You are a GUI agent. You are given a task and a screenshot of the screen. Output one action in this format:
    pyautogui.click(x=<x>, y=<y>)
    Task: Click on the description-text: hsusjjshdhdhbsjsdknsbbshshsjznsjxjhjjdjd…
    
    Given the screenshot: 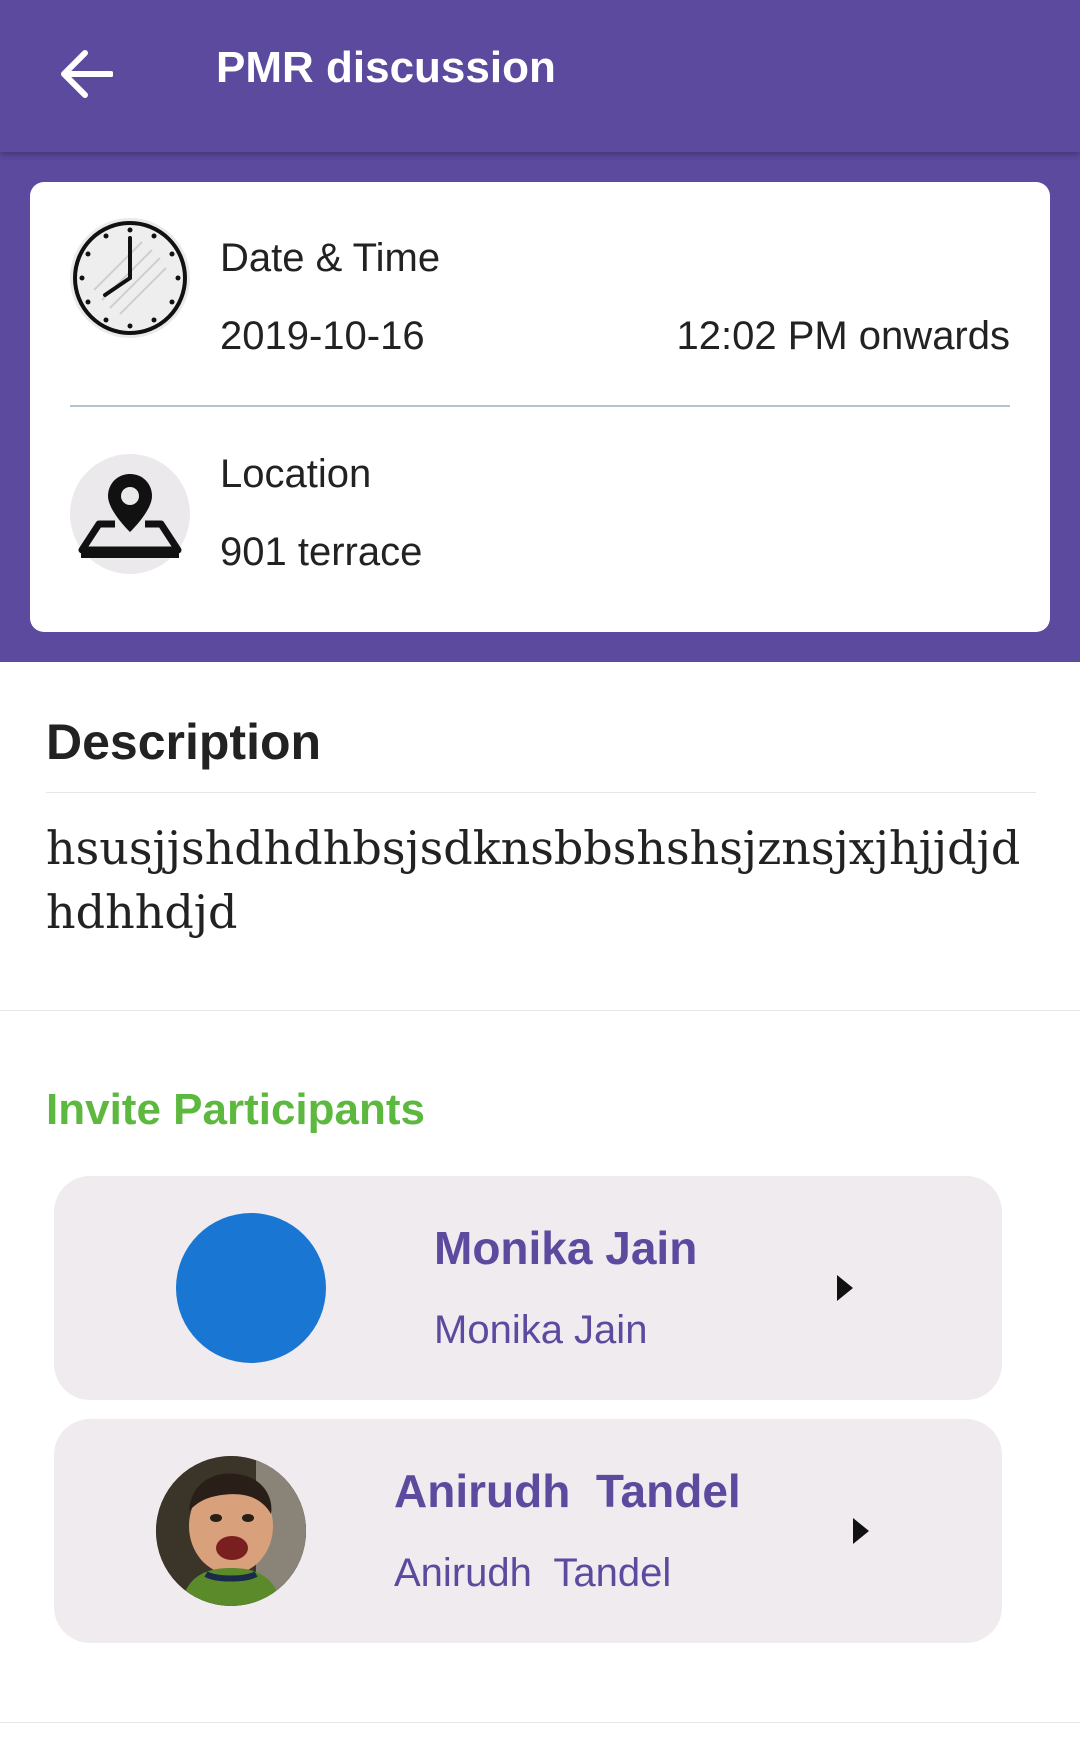 What is the action you would take?
    pyautogui.click(x=533, y=880)
    